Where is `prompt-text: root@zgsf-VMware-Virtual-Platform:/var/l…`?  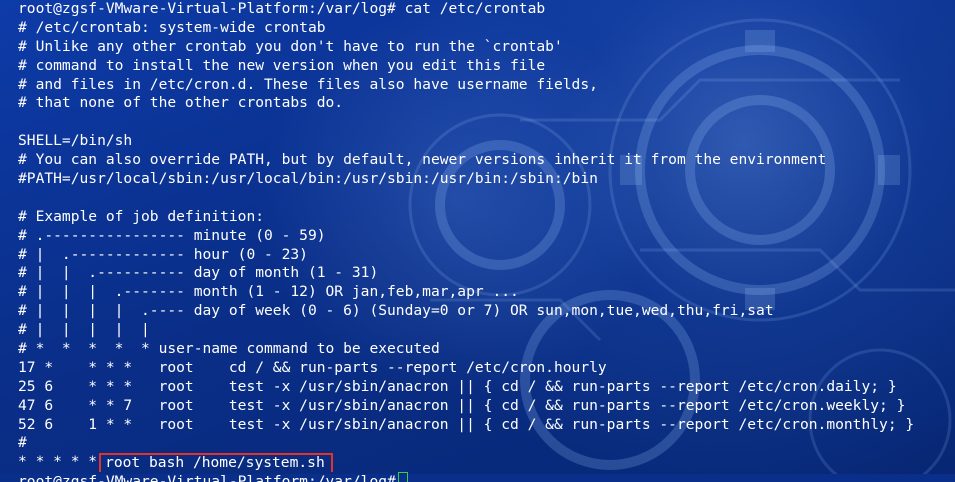 prompt-text: root@zgsf-VMware-Virtual-Platform:/var/l… is located at coordinates (207, 477).